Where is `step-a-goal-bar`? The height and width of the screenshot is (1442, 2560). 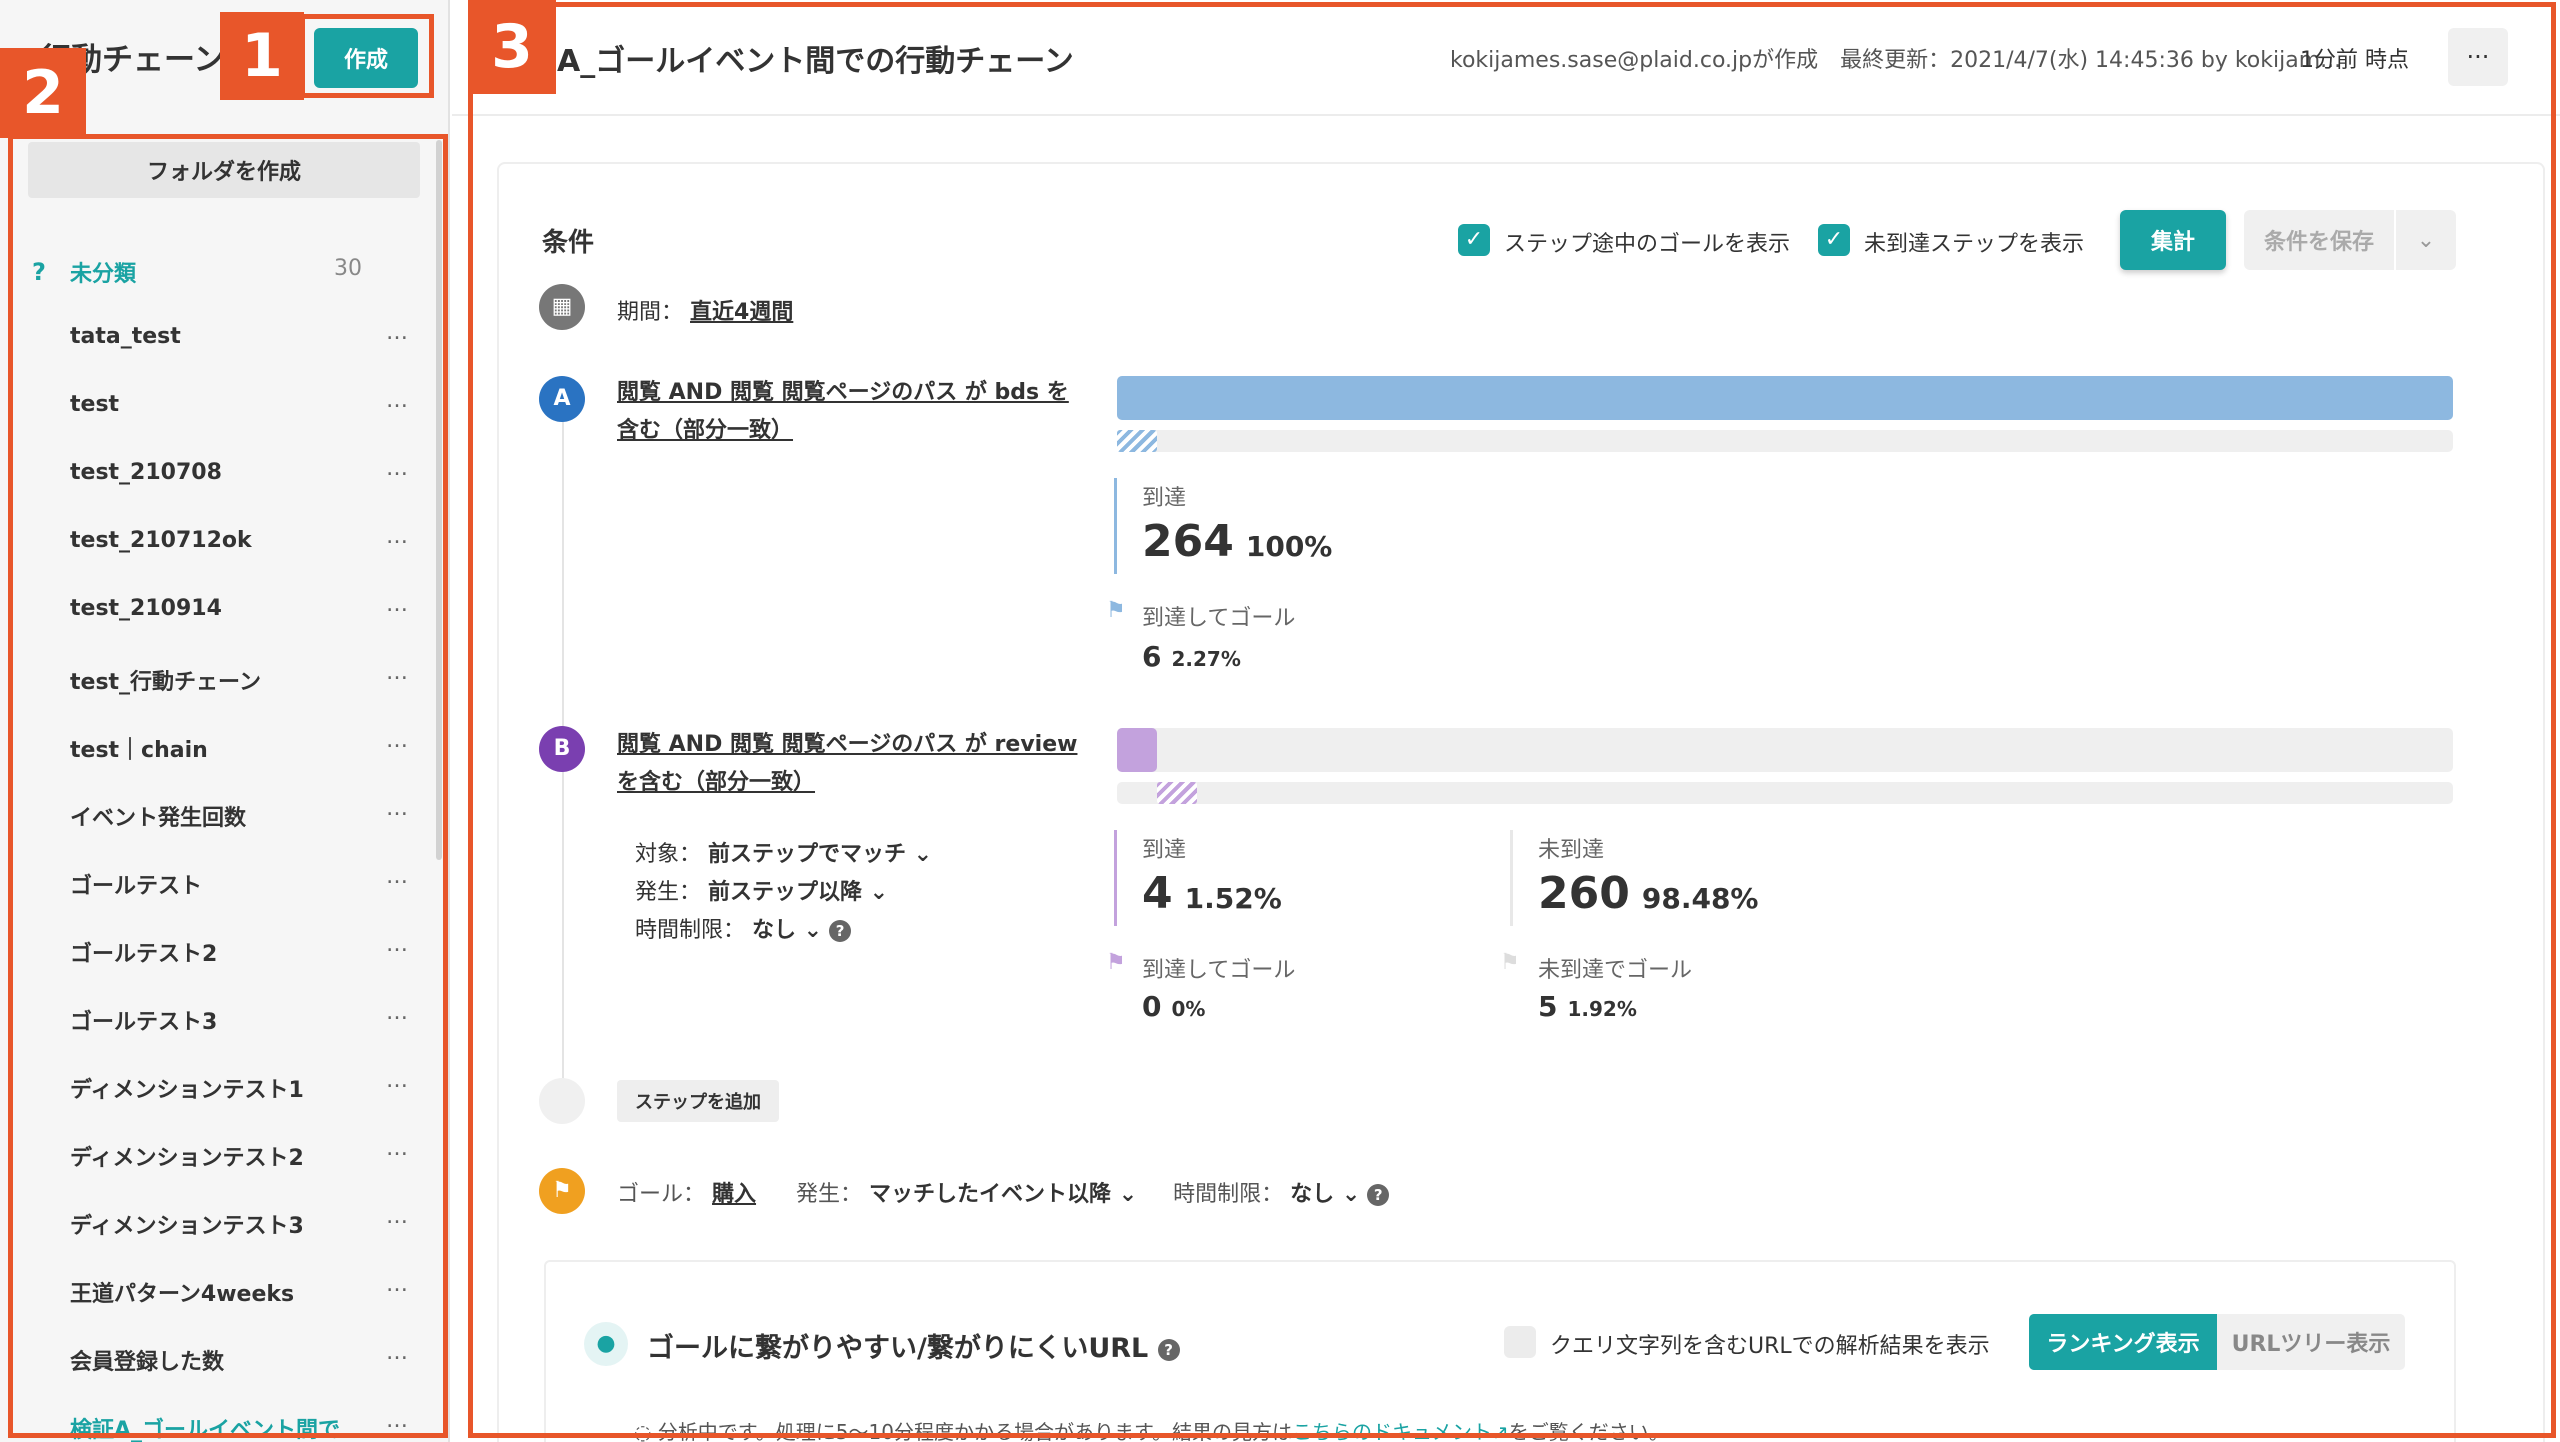 step-a-goal-bar is located at coordinates (1785, 441).